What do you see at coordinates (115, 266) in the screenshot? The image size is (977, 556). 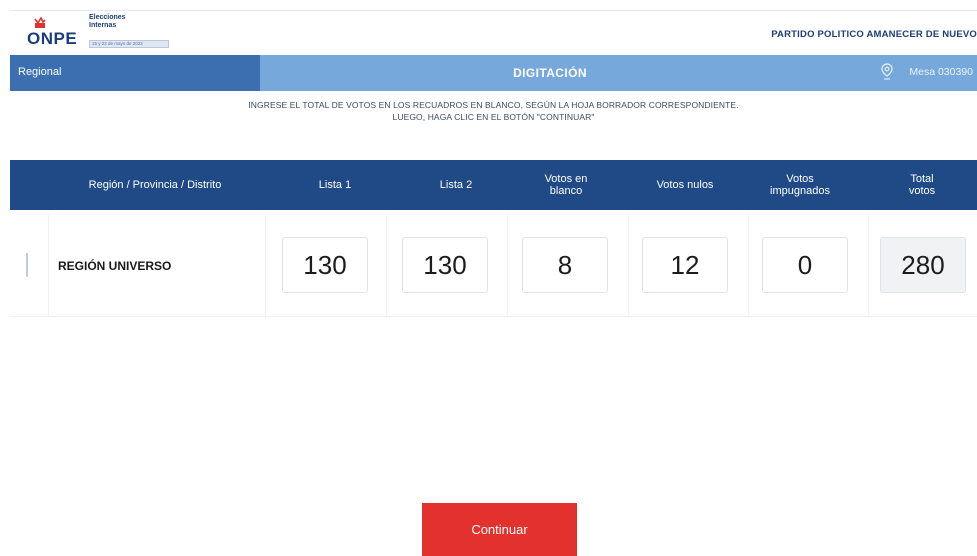 I see `region-name: REGIÓN UNIVERSO` at bounding box center [115, 266].